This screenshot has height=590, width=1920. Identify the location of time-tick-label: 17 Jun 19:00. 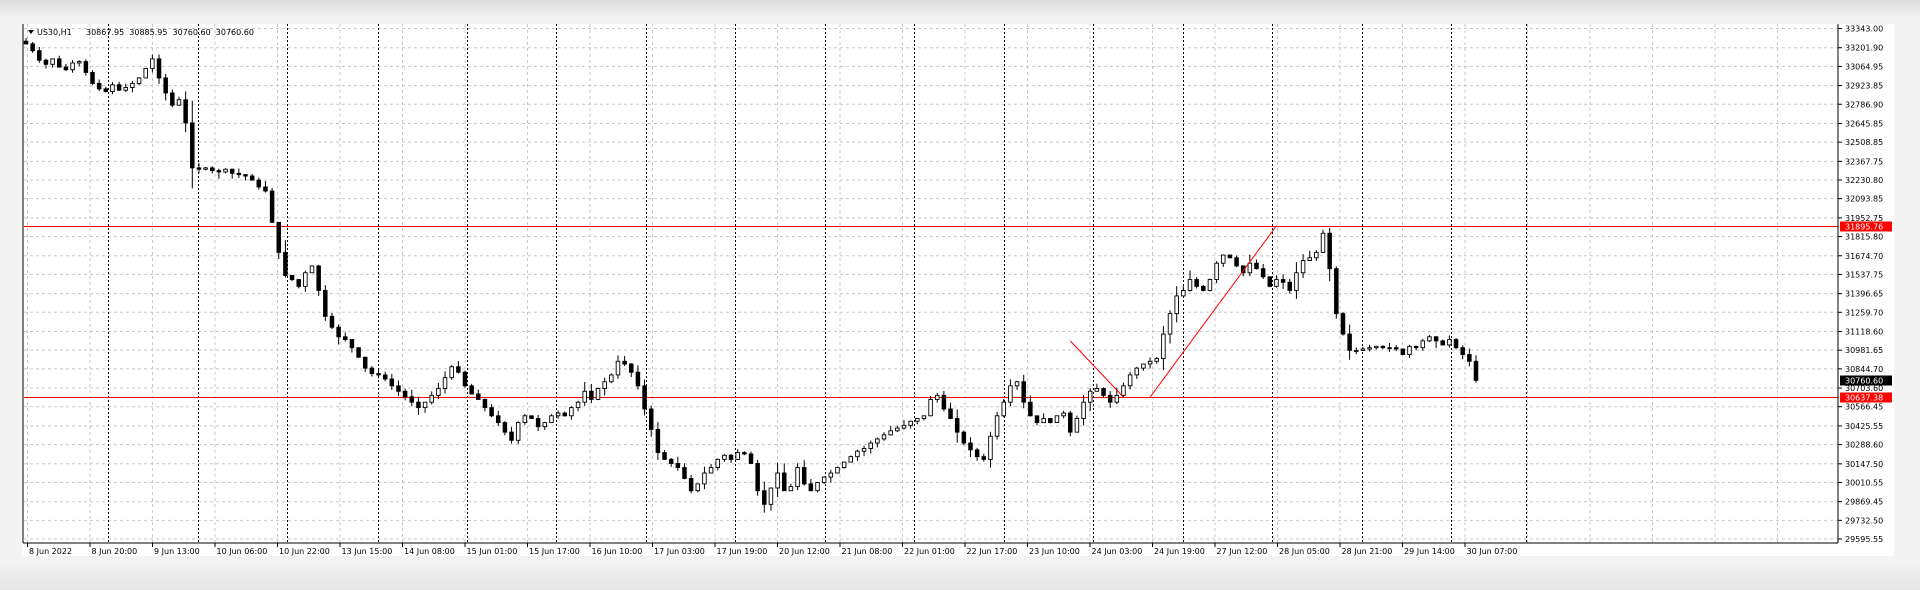
(742, 551).